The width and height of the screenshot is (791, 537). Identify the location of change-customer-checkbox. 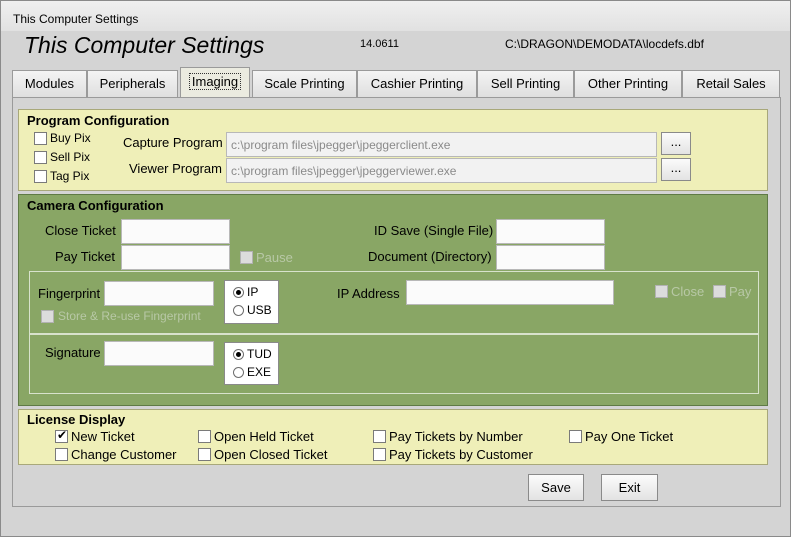
(61, 454).